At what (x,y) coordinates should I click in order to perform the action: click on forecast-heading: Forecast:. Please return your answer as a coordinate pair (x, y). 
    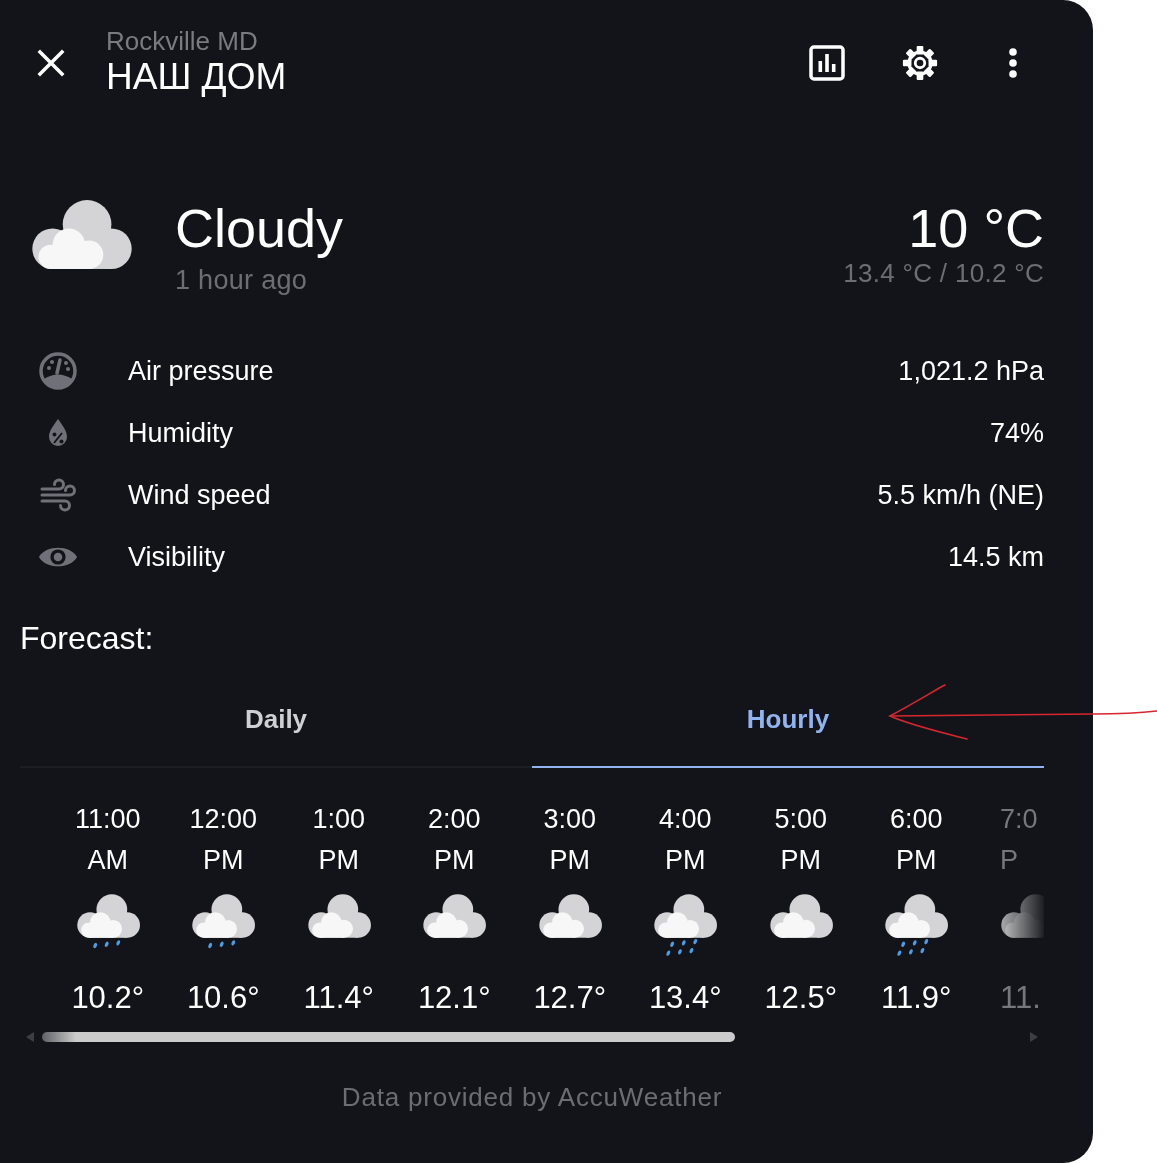
    Looking at the image, I should click on (87, 638).